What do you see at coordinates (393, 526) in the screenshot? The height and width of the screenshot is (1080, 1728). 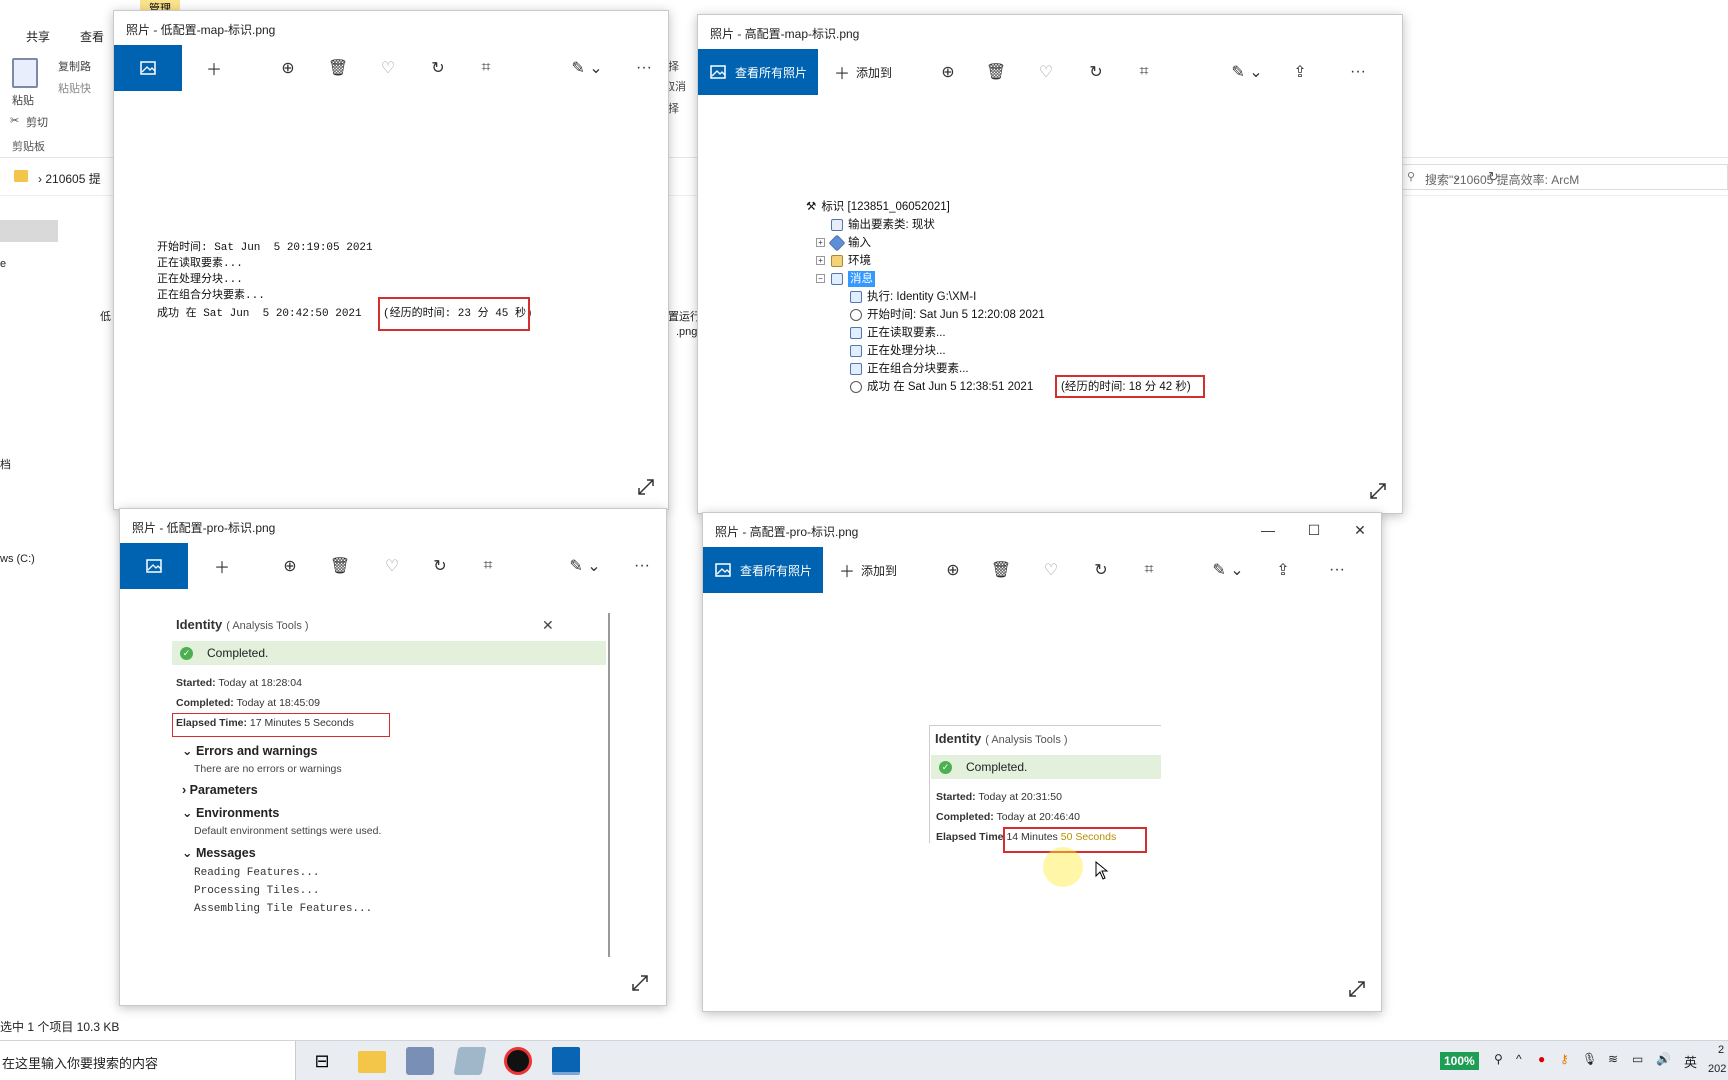 I see `title-bar: 照片 - 低配置-pro-标识.png` at bounding box center [393, 526].